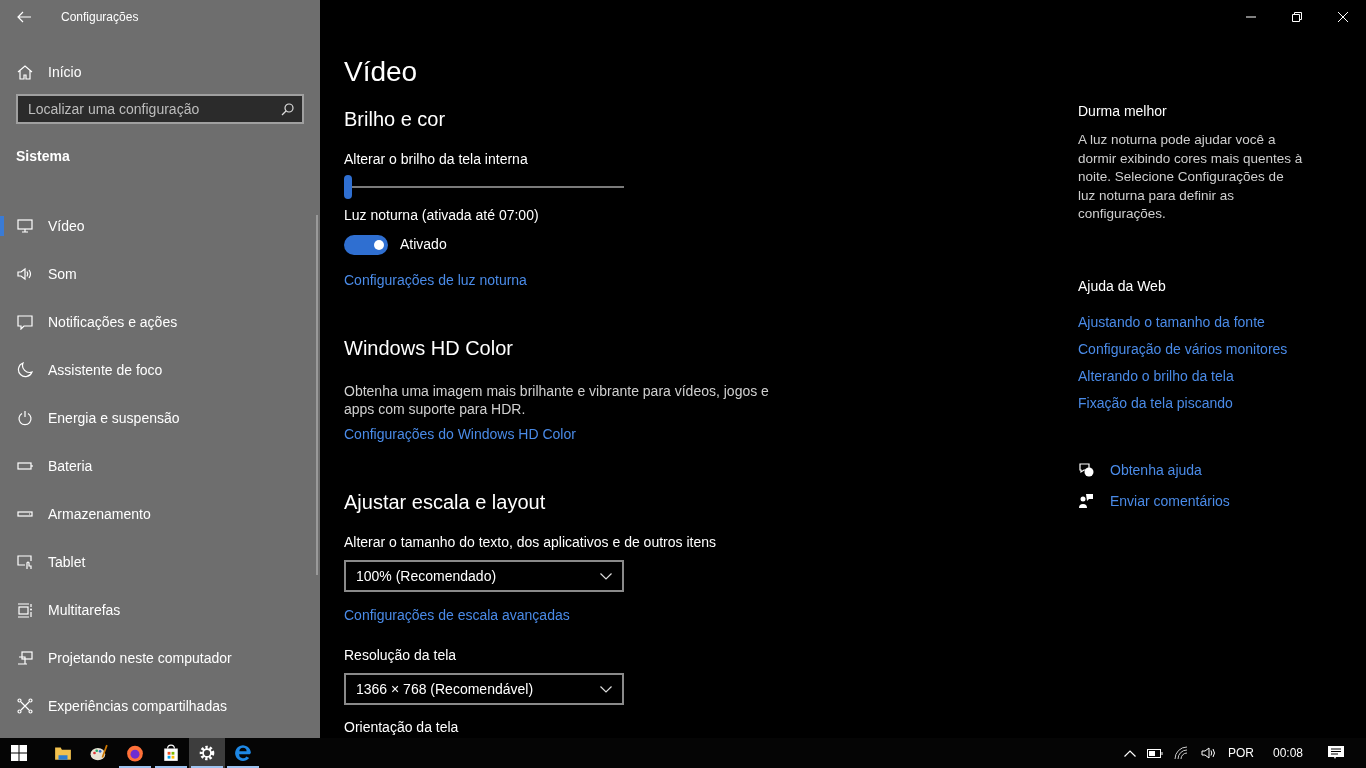  What do you see at coordinates (436, 159) in the screenshot?
I see `setting-label: Alterar o brilho da tela interna` at bounding box center [436, 159].